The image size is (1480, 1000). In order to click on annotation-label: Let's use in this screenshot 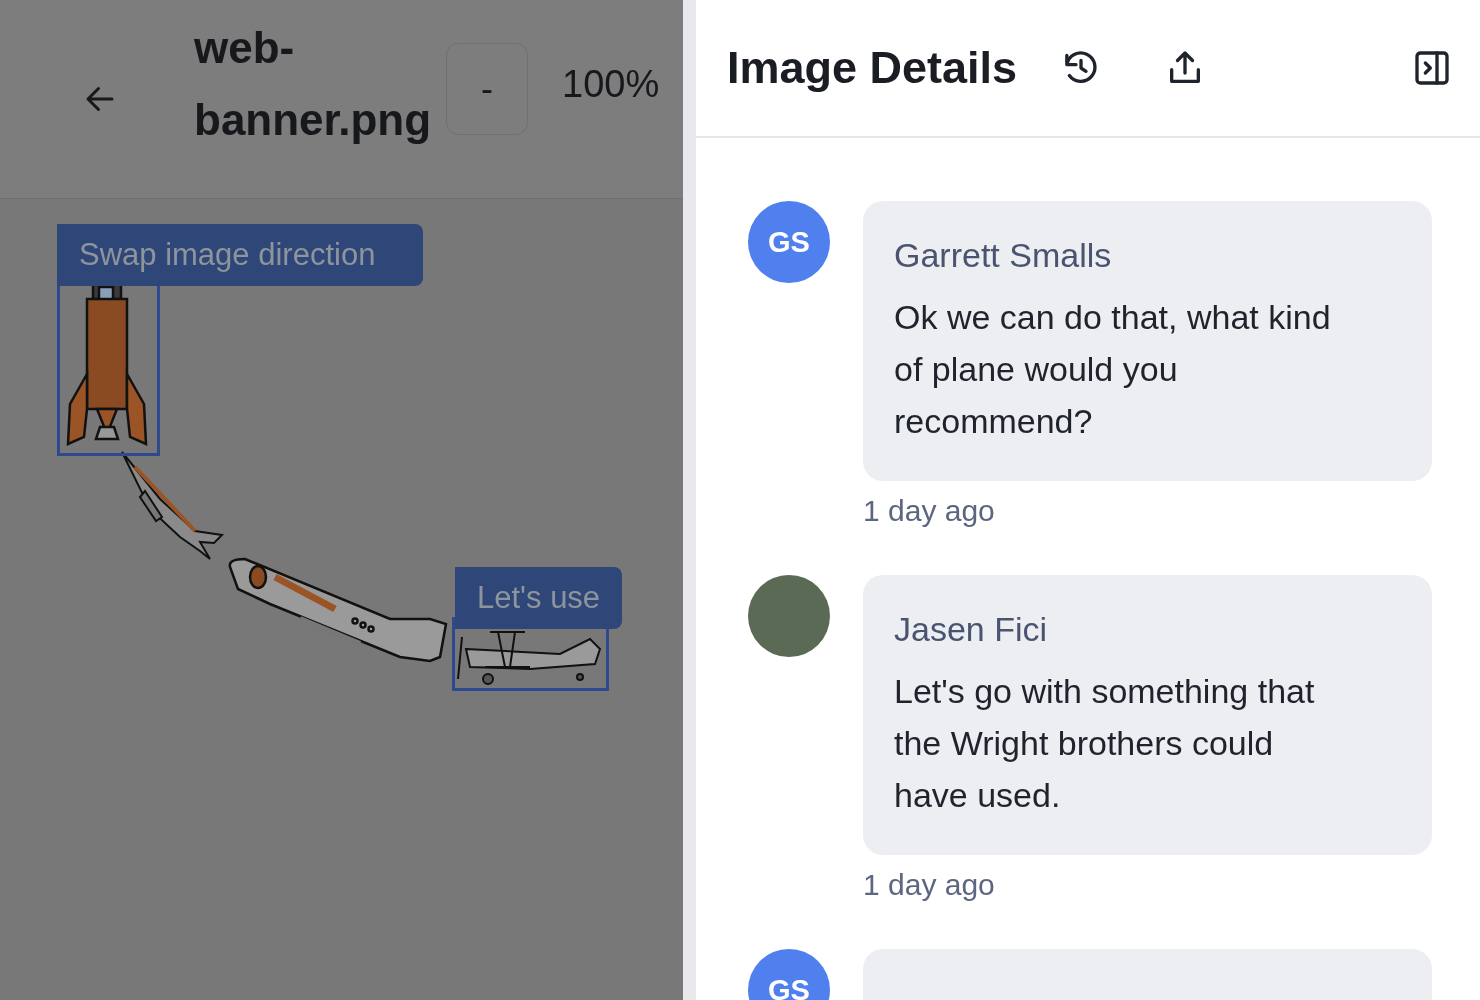, I will do `click(539, 598)`.